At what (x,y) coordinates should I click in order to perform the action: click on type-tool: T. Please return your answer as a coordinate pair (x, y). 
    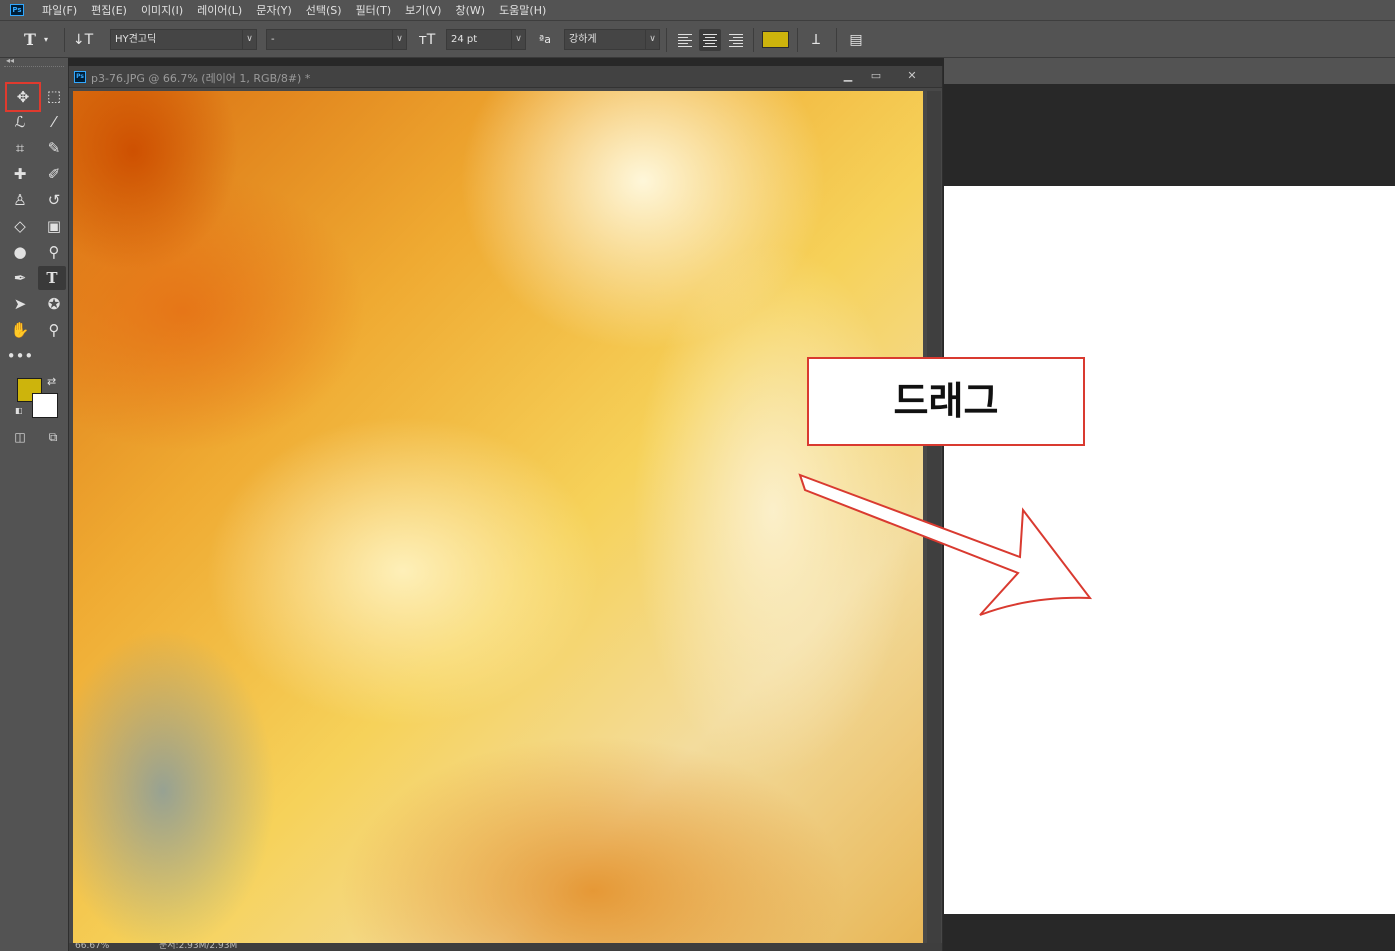
    Looking at the image, I should click on (52, 278).